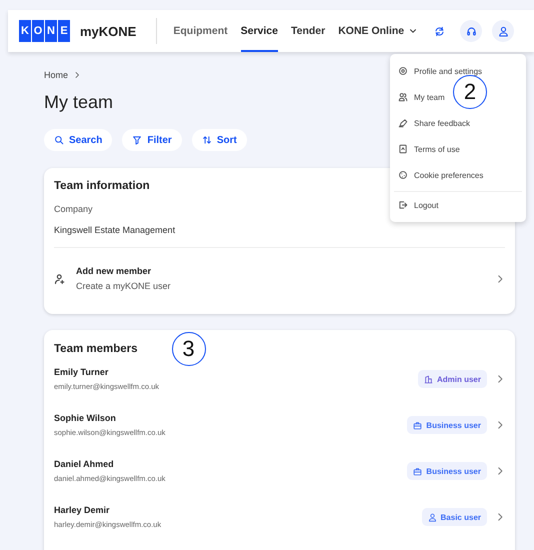  What do you see at coordinates (458, 205) in the screenshot?
I see `logout-item: Logout` at bounding box center [458, 205].